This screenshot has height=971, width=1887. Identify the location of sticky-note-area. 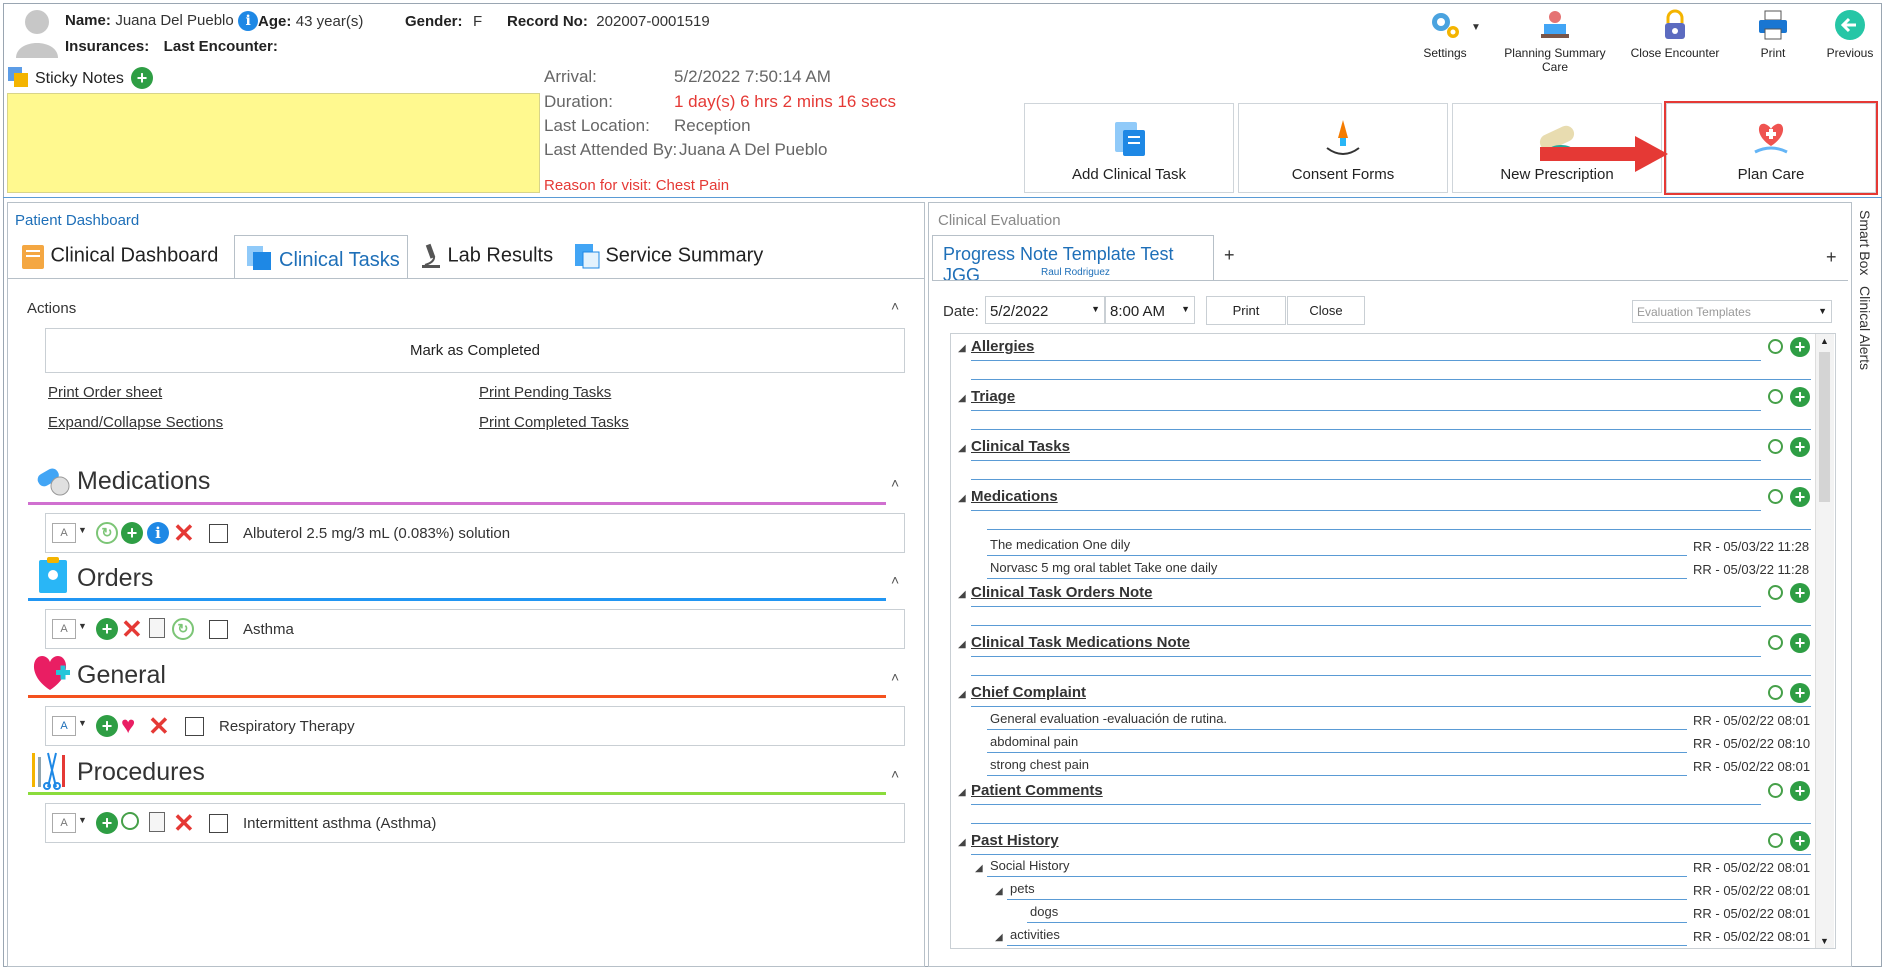
(273, 143).